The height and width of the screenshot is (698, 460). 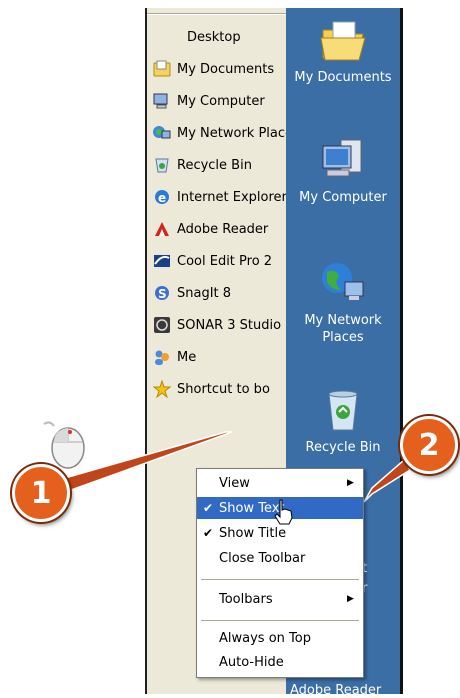 What do you see at coordinates (280, 599) in the screenshot?
I see `menu-item-toolbars: Toolbars ▶` at bounding box center [280, 599].